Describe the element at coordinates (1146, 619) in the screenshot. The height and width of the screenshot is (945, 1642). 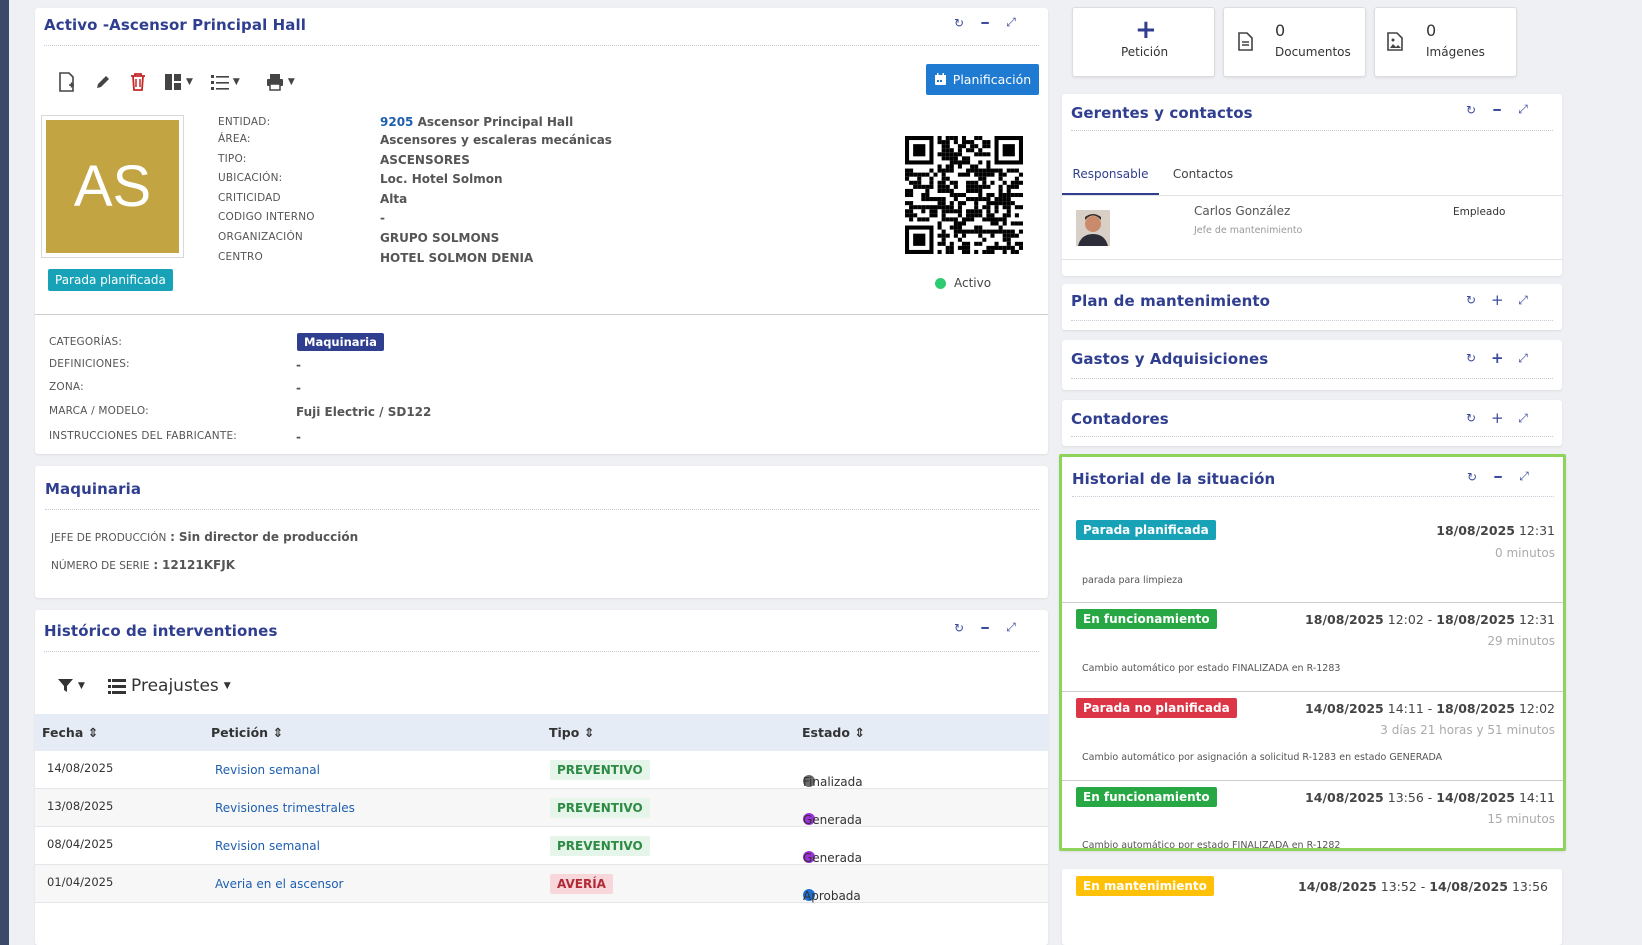
I see `history-status-badge: En funcionamiento` at that location.